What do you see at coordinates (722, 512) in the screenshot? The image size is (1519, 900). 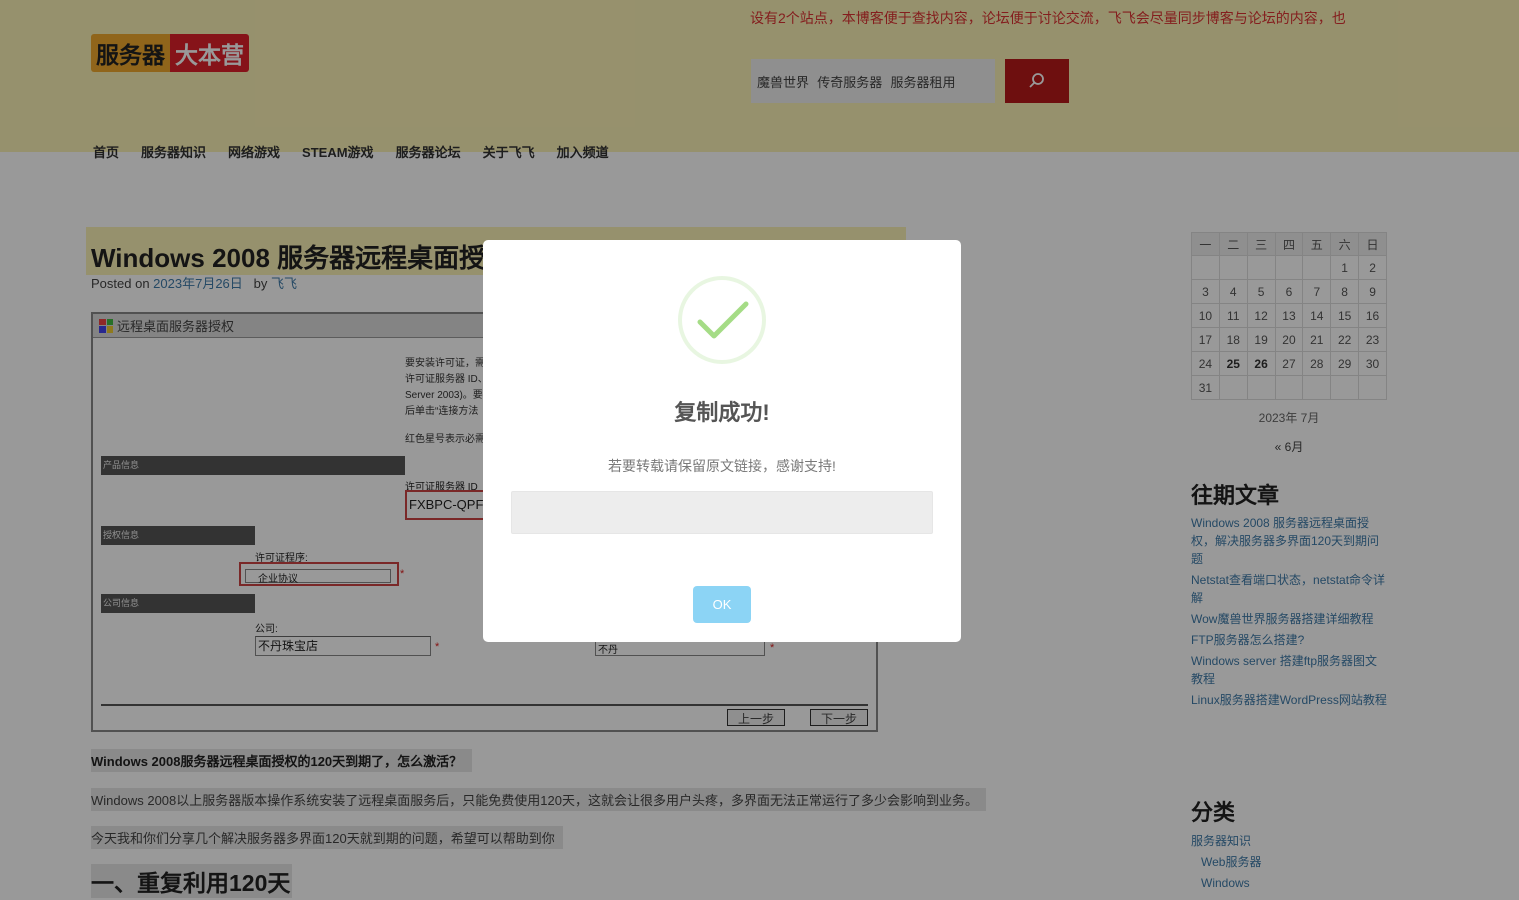 I see `modal-input` at bounding box center [722, 512].